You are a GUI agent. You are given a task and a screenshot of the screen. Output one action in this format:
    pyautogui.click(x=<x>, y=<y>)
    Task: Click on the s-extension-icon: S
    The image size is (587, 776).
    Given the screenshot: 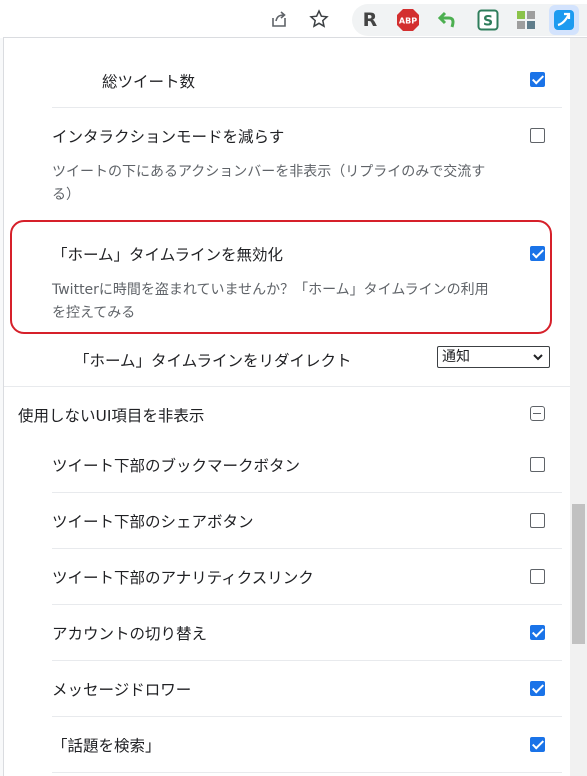 What is the action you would take?
    pyautogui.click(x=488, y=20)
    